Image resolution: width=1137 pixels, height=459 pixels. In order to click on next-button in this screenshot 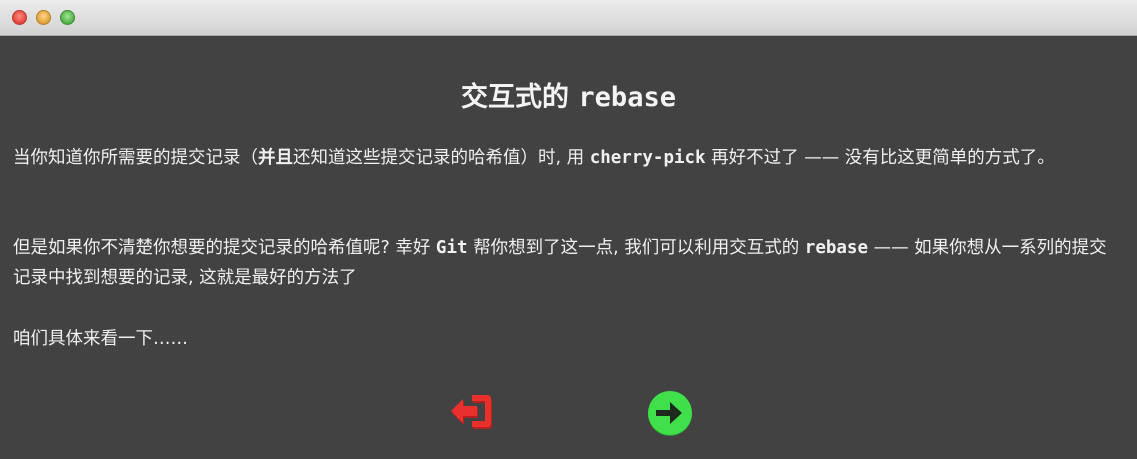, I will do `click(670, 413)`.